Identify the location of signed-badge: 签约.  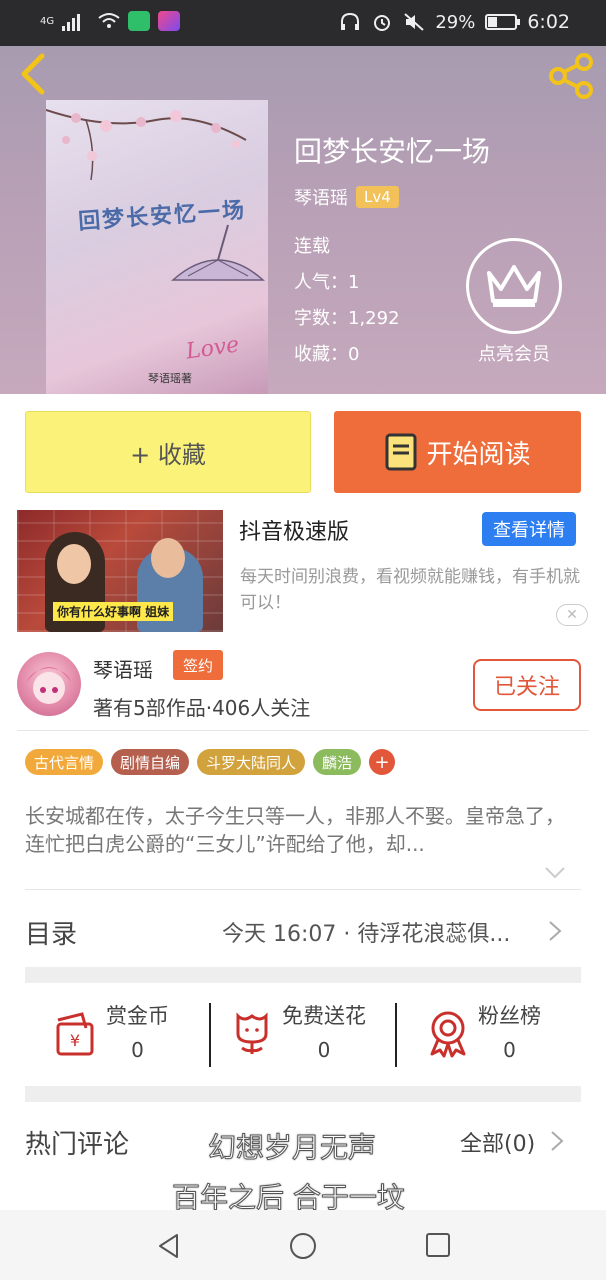
(198, 665).